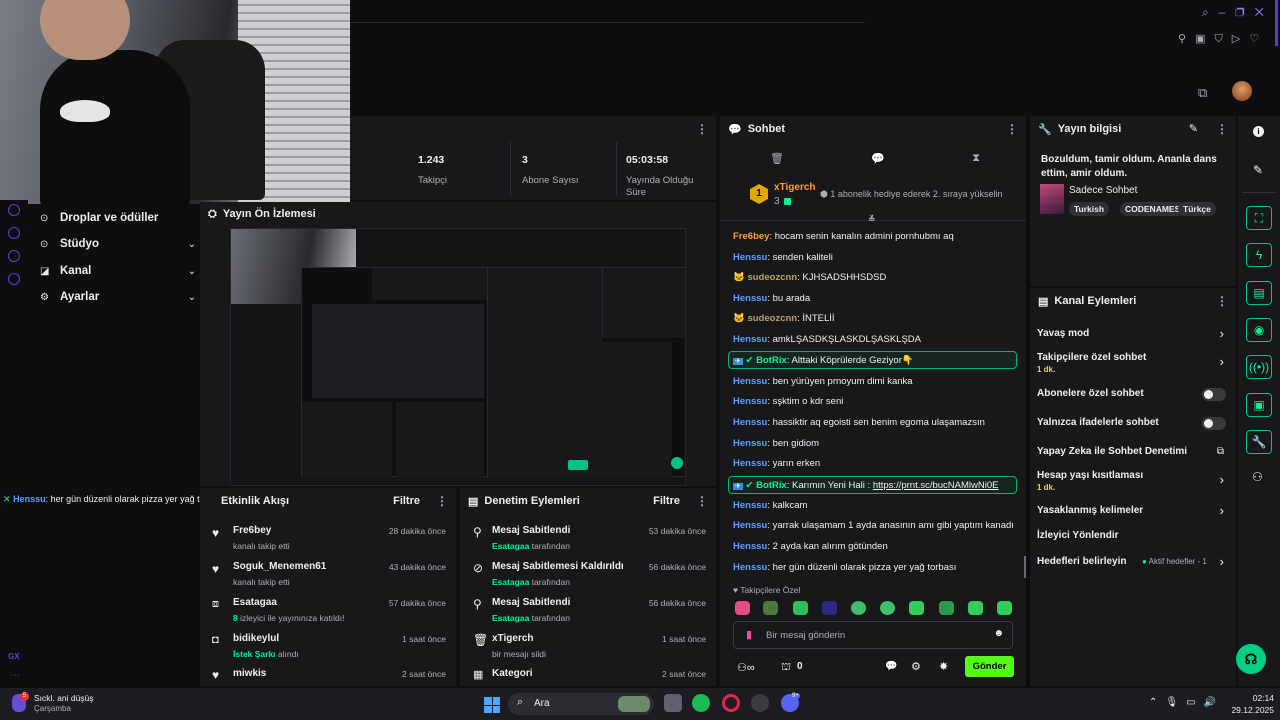  What do you see at coordinates (823, 381) in the screenshot?
I see `chat-message: Henssu: ben yürüyen prnoyum dimi kanka` at bounding box center [823, 381].